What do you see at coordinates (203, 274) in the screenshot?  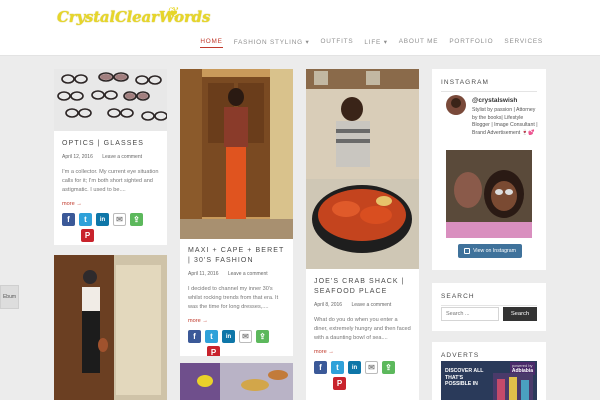 I see `post-date: April 11, 2016` at bounding box center [203, 274].